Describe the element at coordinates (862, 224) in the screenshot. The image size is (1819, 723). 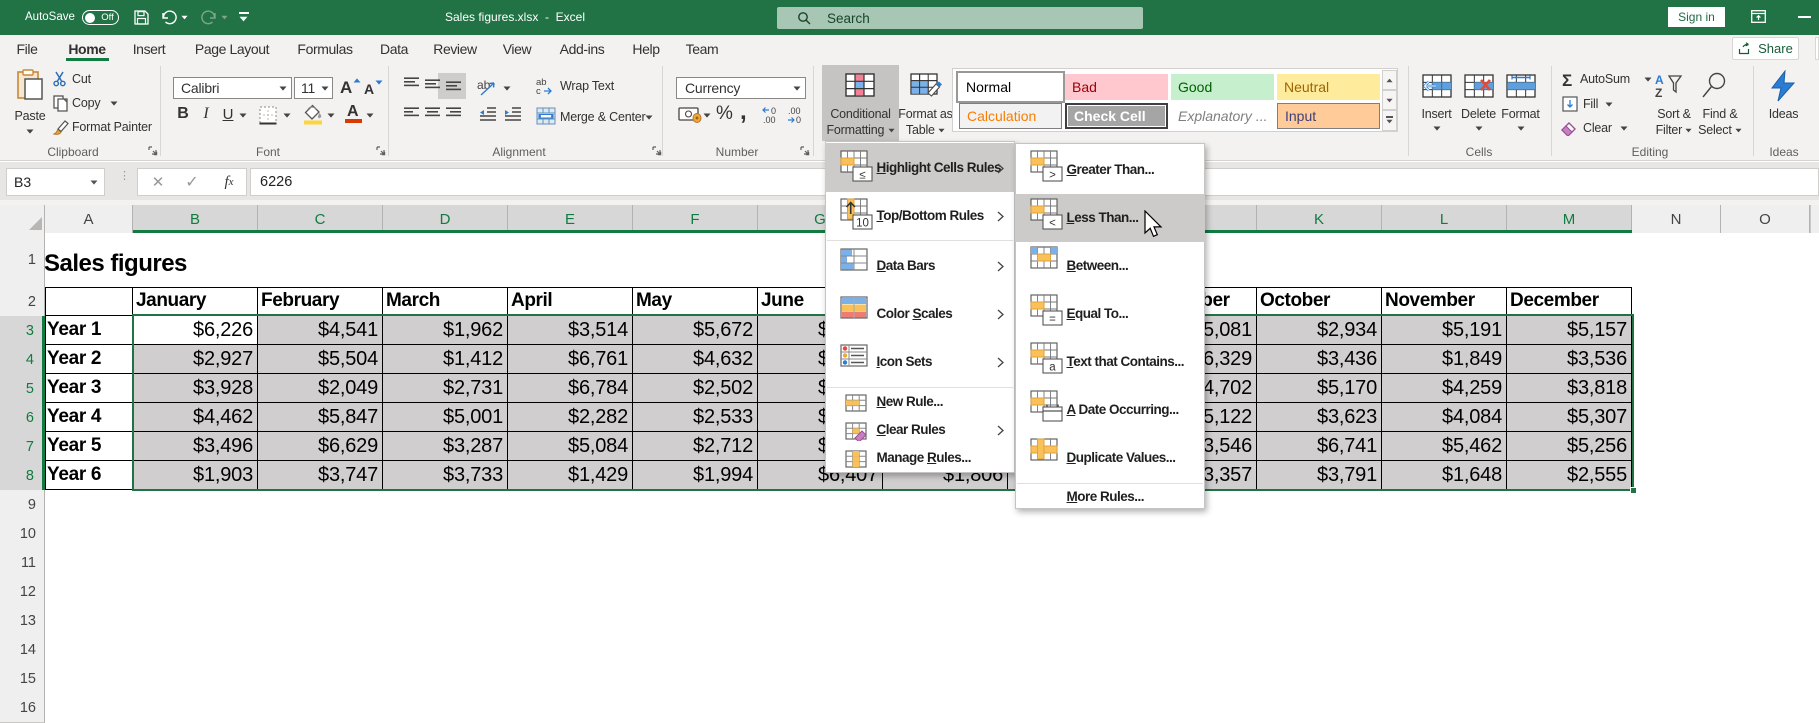
I see `svg-text: 10` at that location.